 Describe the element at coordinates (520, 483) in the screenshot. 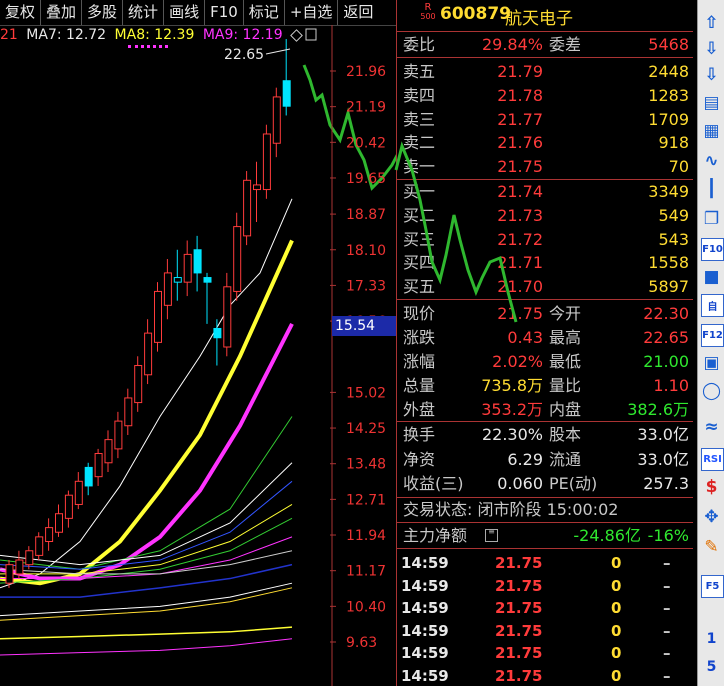

I see `fund-value: 0.060` at that location.